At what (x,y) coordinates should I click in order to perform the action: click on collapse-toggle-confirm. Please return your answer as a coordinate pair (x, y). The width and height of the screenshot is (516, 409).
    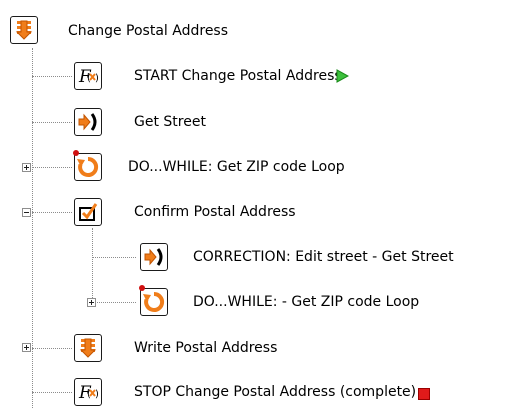
    Looking at the image, I should click on (26, 212).